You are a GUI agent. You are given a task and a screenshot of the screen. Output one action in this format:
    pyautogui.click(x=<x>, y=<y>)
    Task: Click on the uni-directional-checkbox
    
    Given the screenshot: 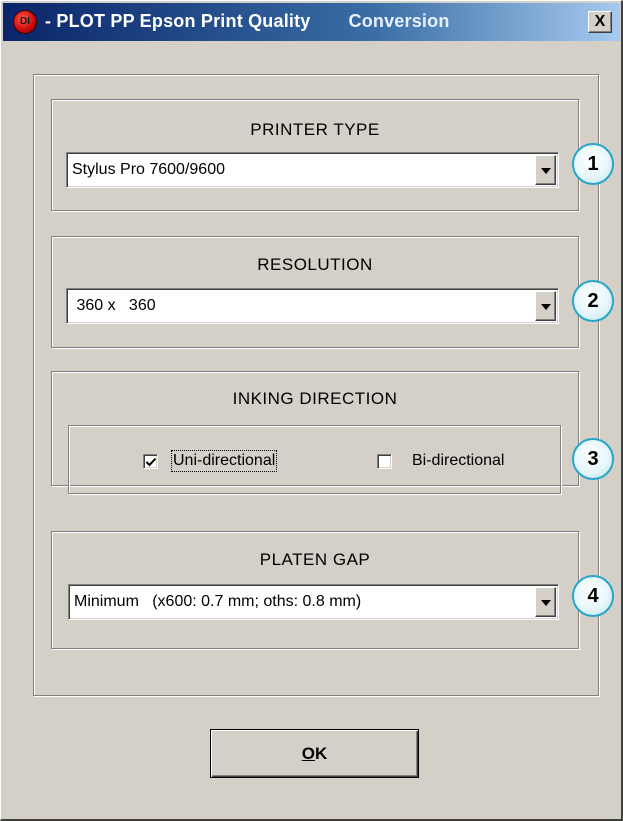 What is the action you would take?
    pyautogui.click(x=150, y=461)
    